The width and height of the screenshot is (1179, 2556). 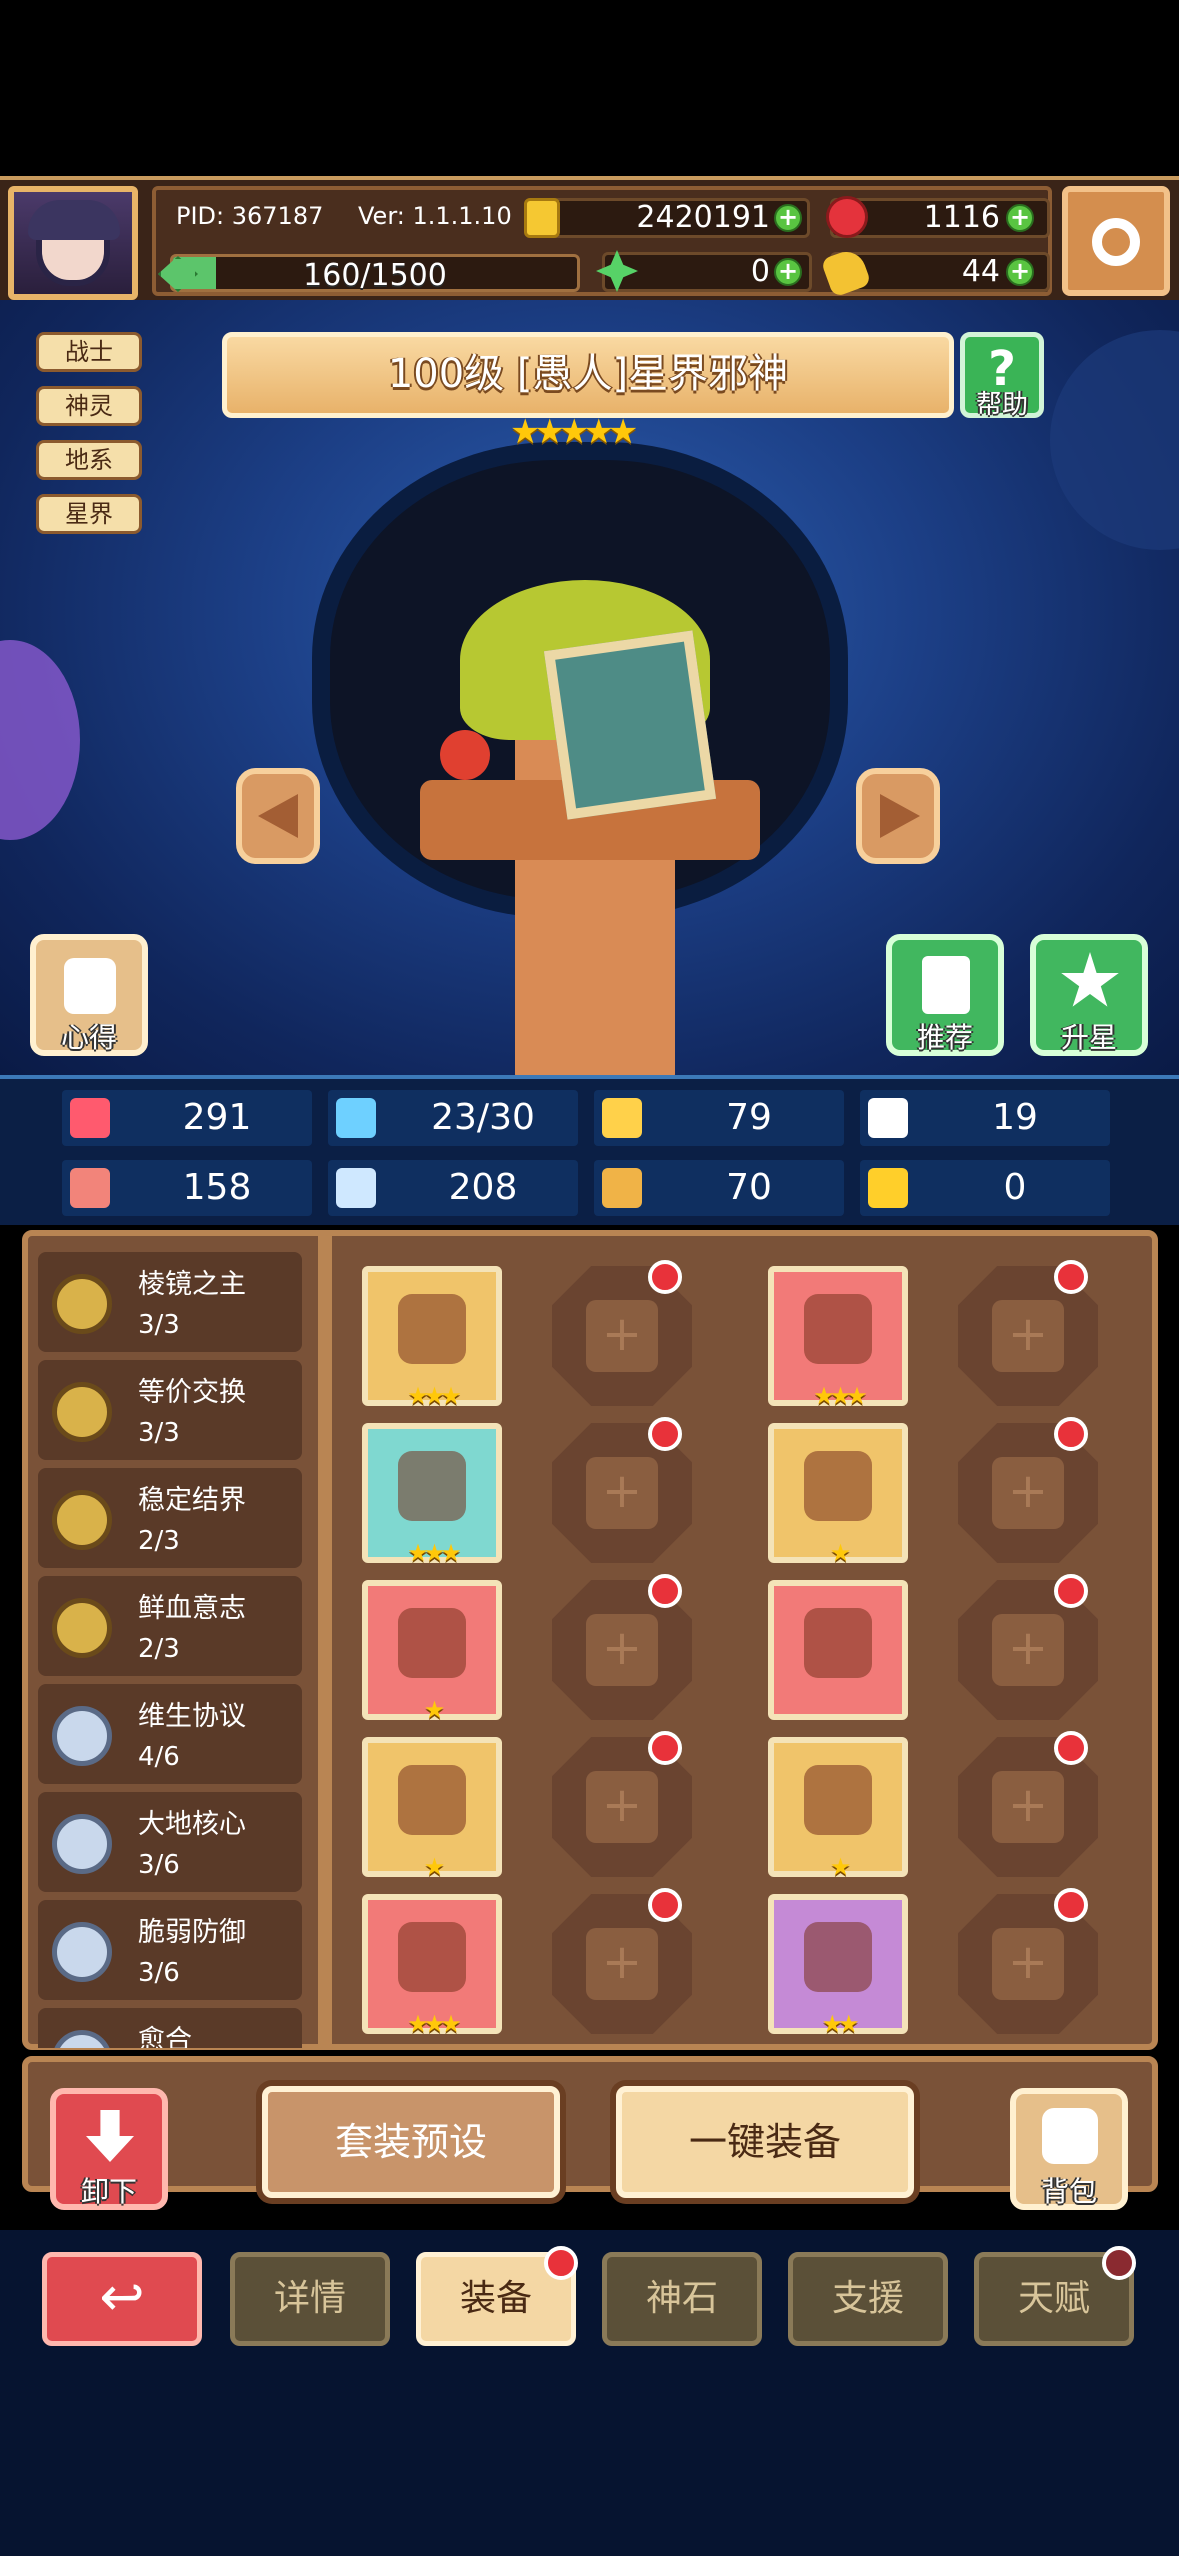 I want to click on set-name: 等价交换, so click(x=192, y=1392).